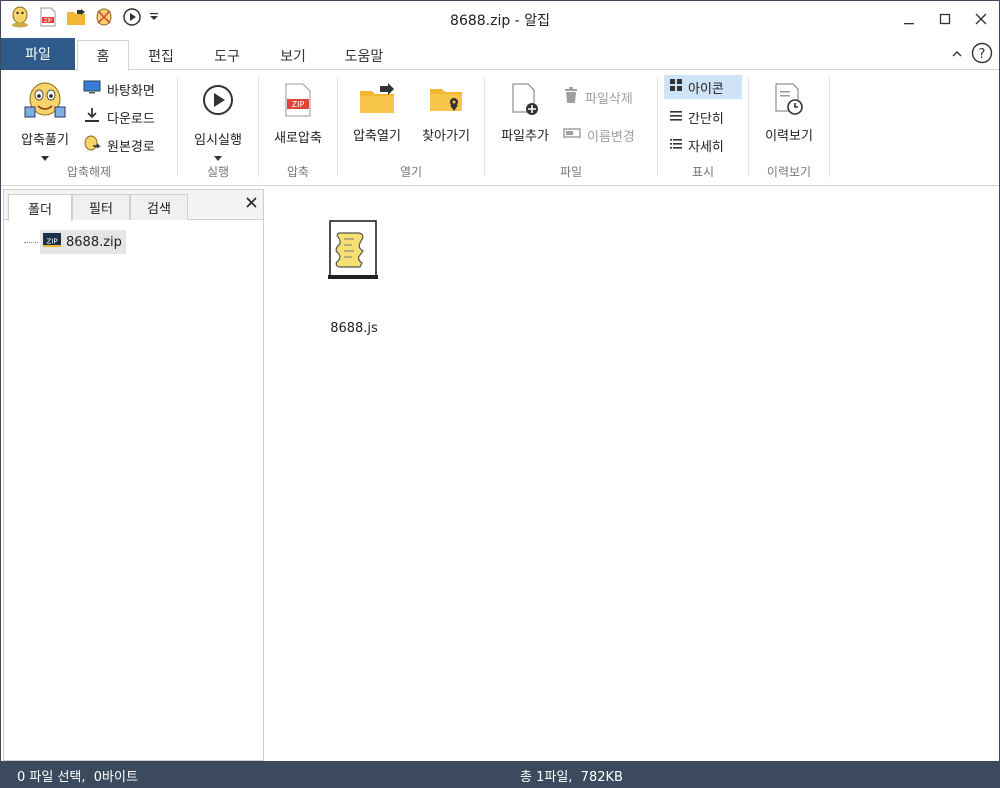 This screenshot has width=1000, height=788. What do you see at coordinates (131, 119) in the screenshot?
I see `download-label: 다운로드` at bounding box center [131, 119].